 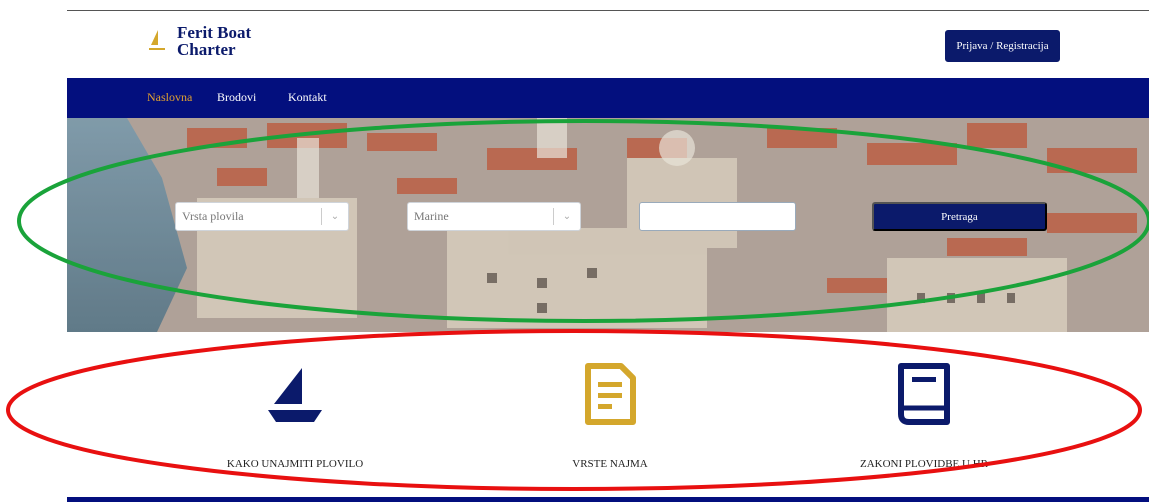 I want to click on nav-item-kontakt: Kontakt, so click(x=307, y=97).